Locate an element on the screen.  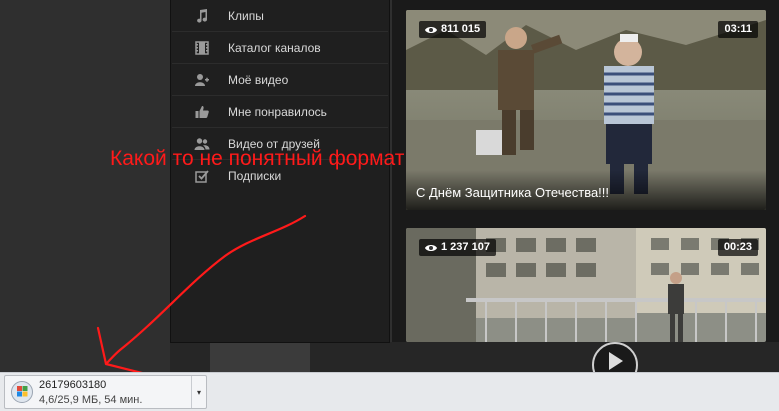
download-status: 4,6/25,9 МБ, 54 мин. is located at coordinates (91, 400).